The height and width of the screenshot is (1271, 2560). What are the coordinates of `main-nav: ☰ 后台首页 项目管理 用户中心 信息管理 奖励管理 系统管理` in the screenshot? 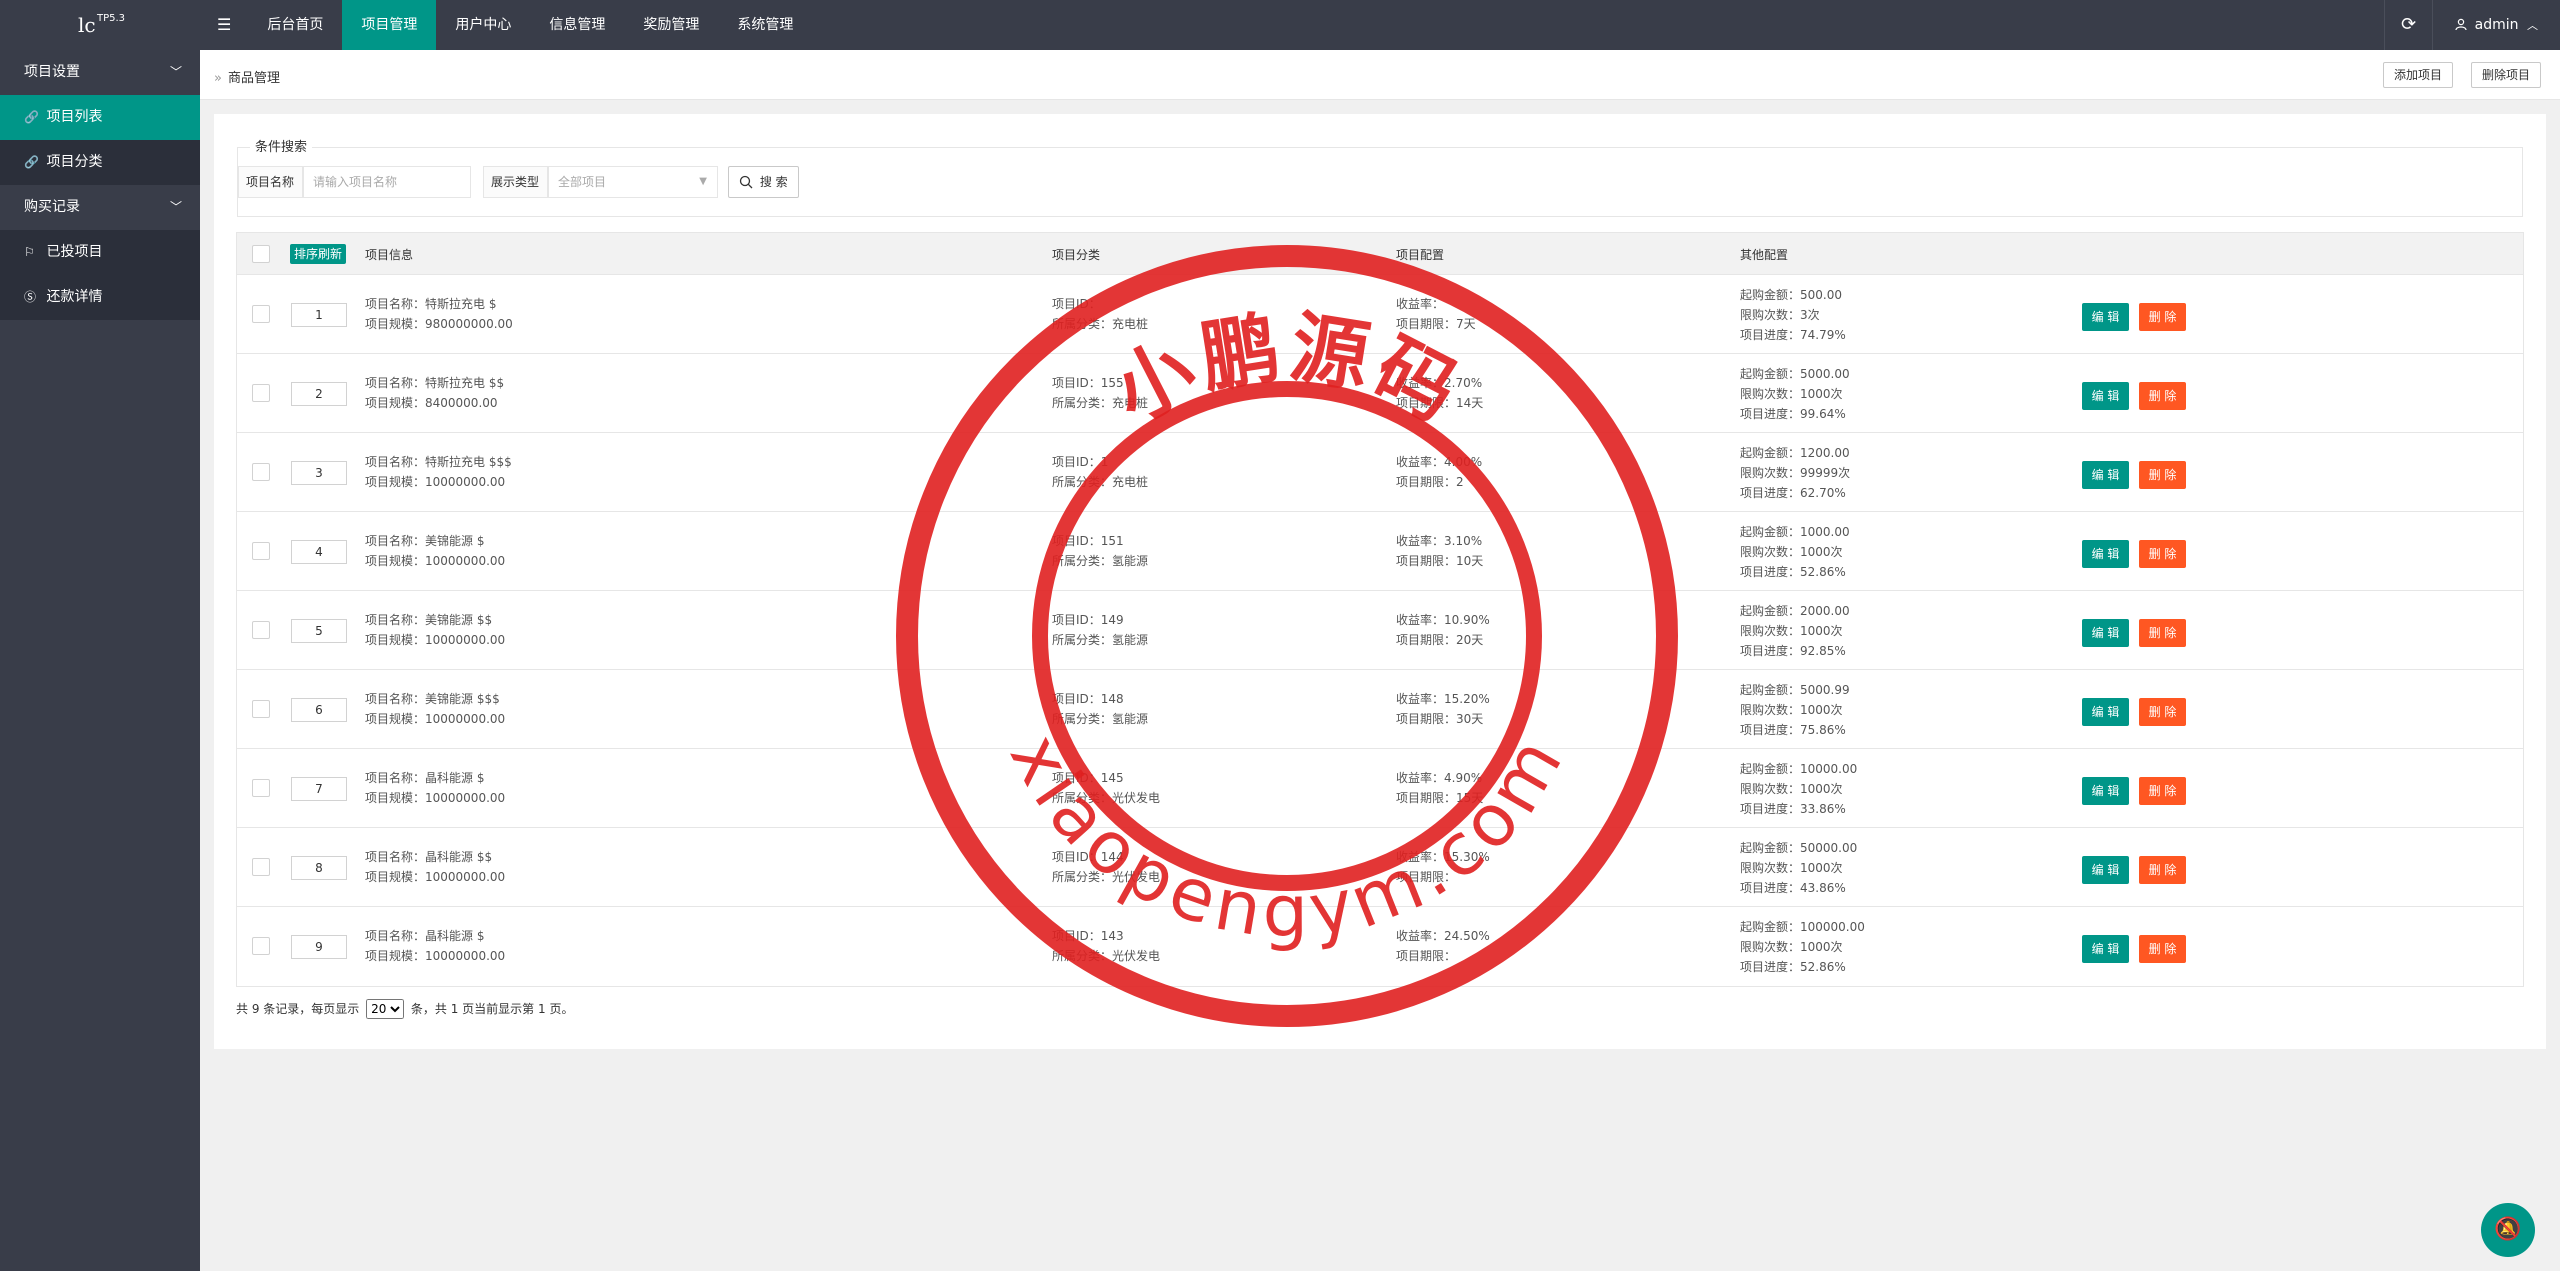 It's located at (506, 25).